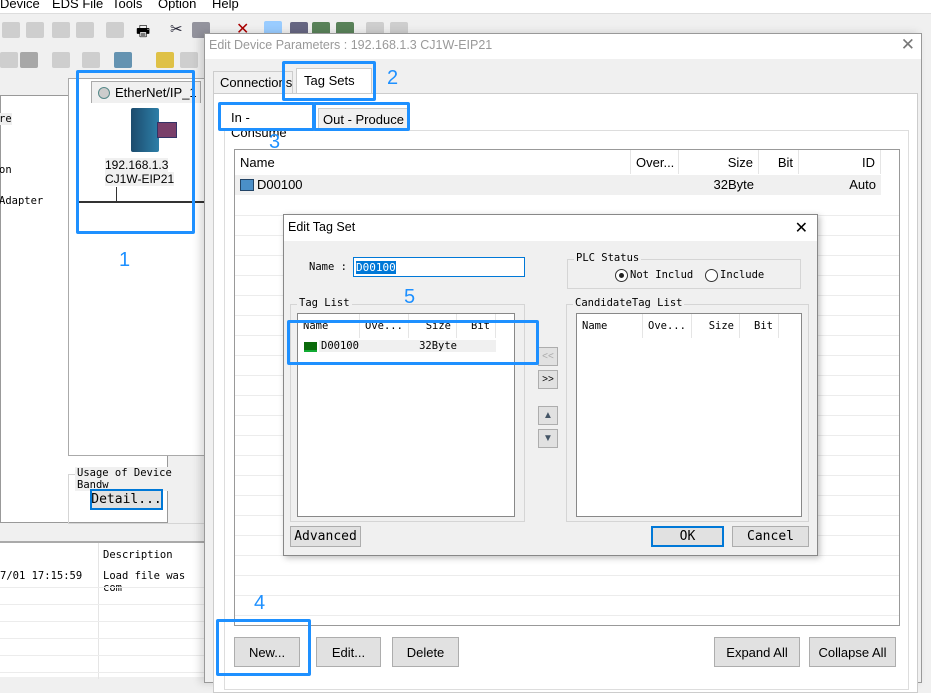  Describe the element at coordinates (6, 170) in the screenshot. I see `tree-item: on` at that location.